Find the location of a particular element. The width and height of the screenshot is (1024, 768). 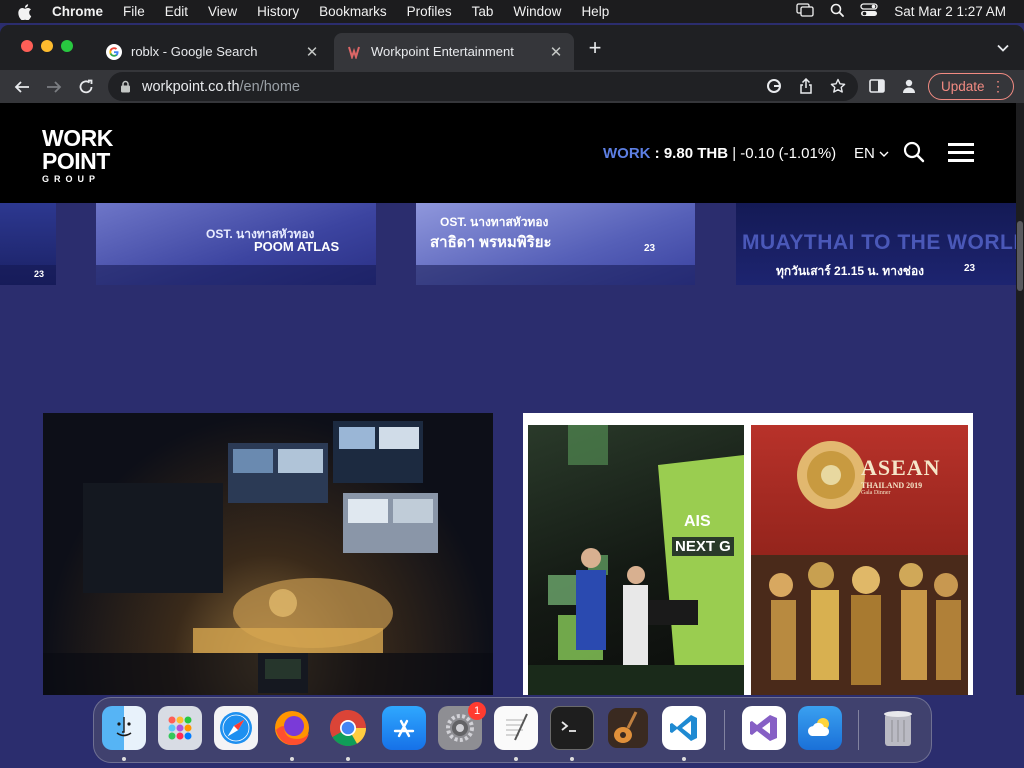

browser-toolbar: workpoint.co.th/en/home Update ⋮ is located at coordinates (512, 86).